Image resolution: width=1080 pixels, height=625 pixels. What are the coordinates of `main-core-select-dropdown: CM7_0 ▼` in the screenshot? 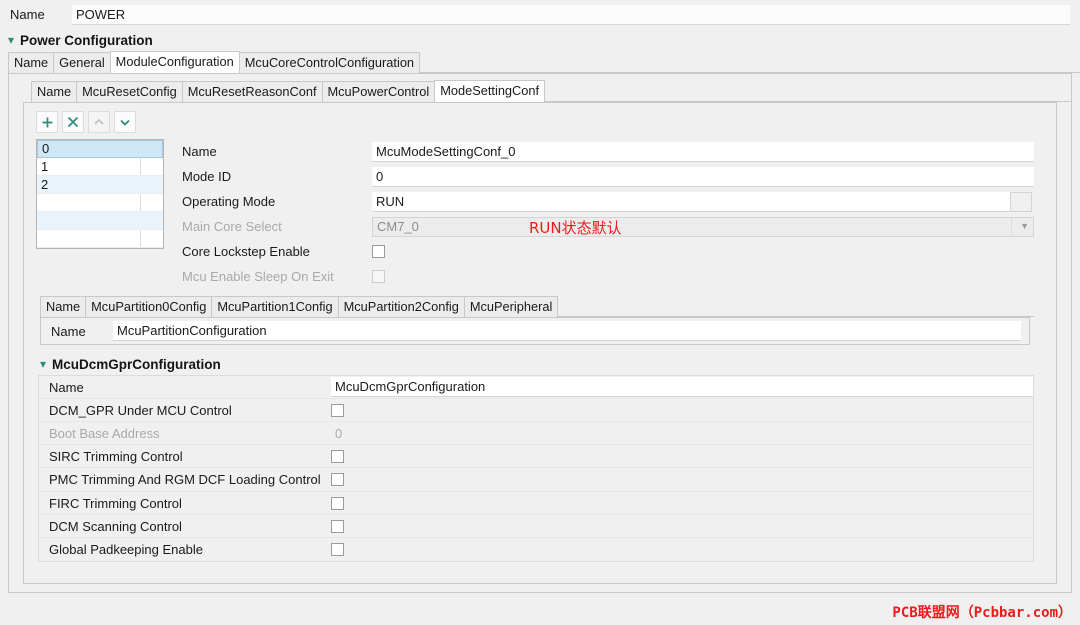 It's located at (703, 226).